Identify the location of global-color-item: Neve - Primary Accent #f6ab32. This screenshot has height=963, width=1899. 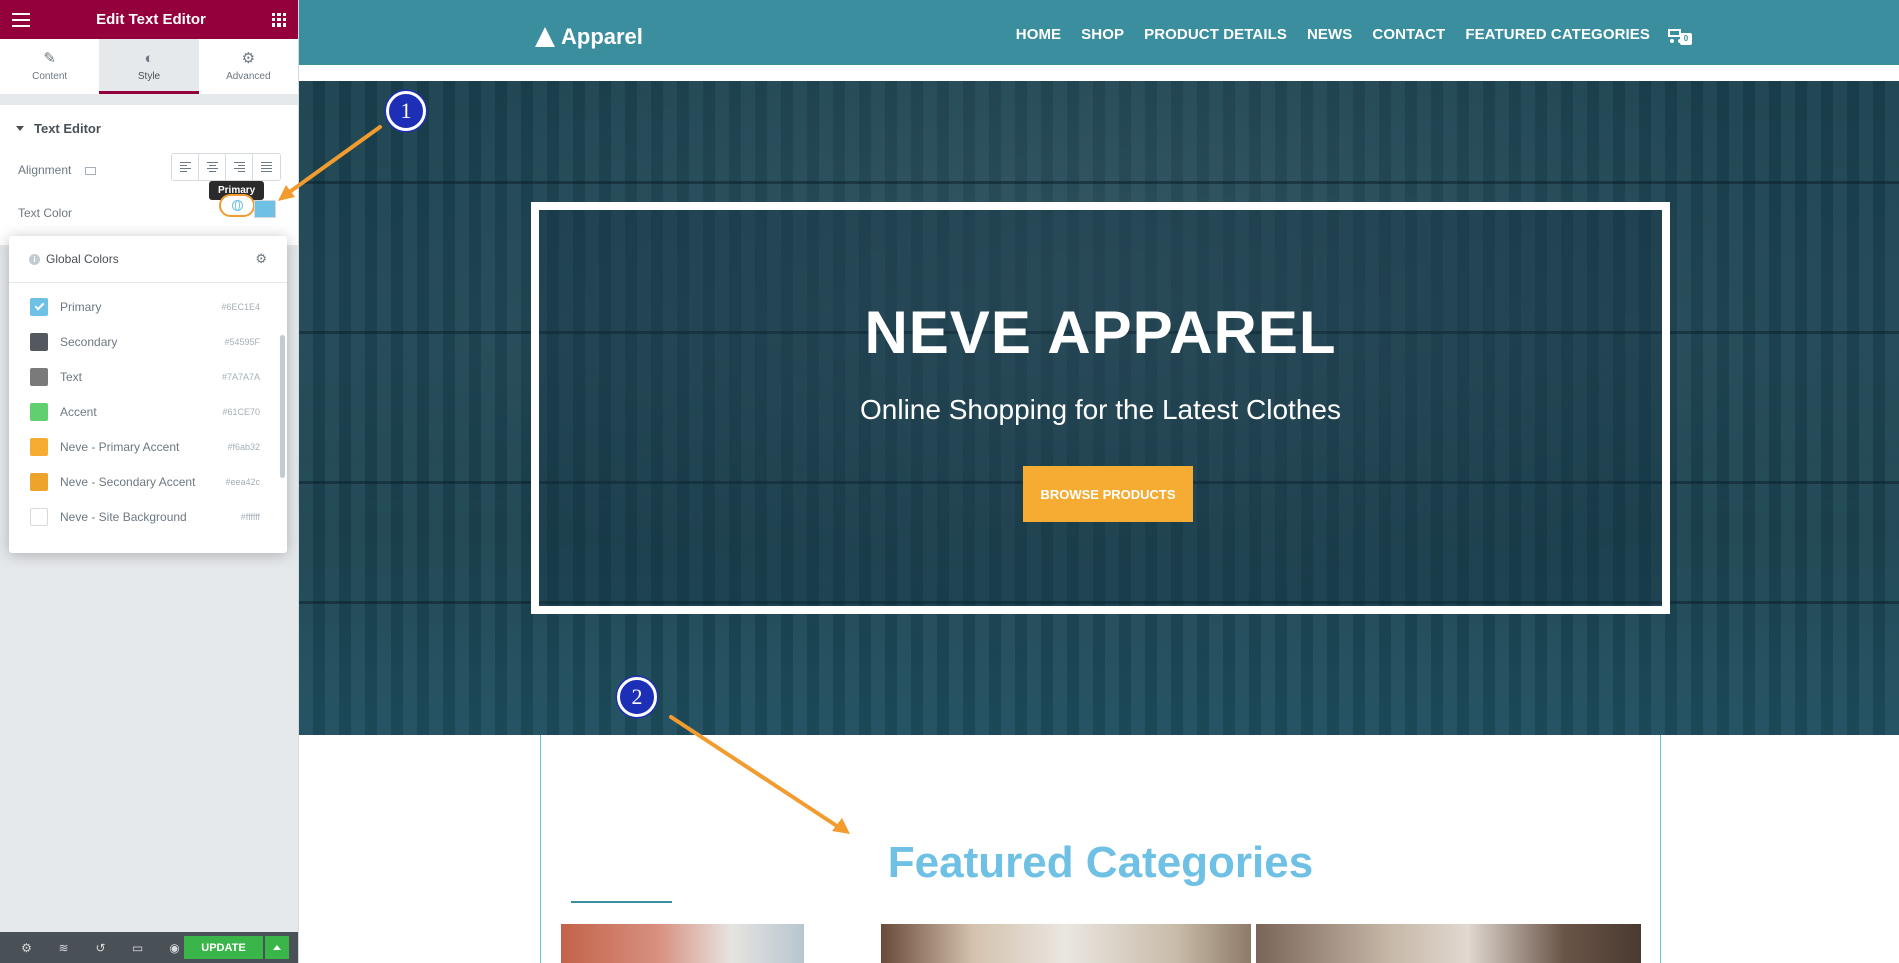
(148, 446).